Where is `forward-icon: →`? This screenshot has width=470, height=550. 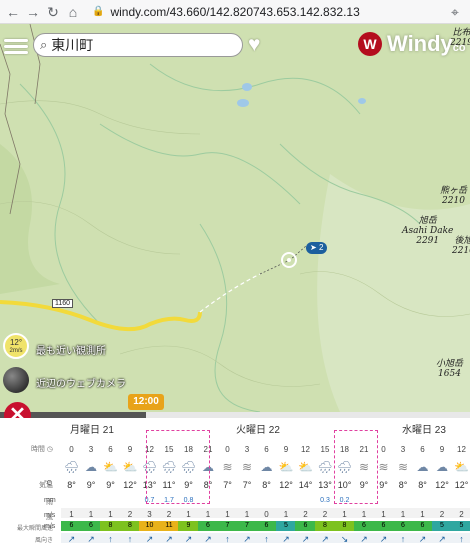 forward-icon: → is located at coordinates (33, 12).